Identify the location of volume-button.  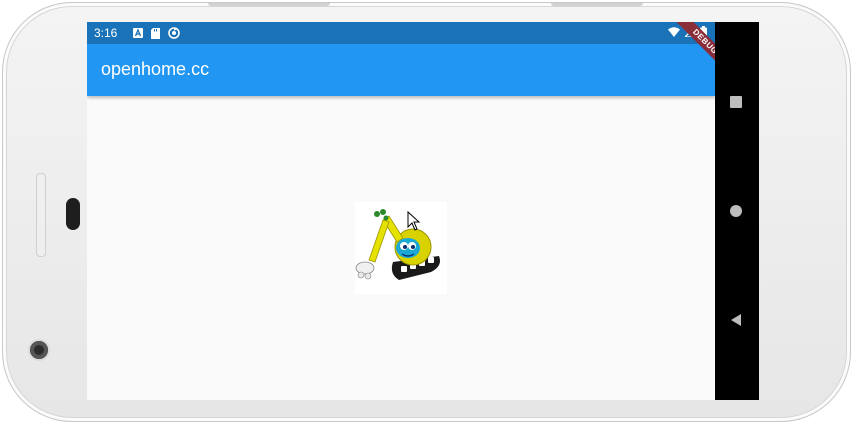
(269, 4).